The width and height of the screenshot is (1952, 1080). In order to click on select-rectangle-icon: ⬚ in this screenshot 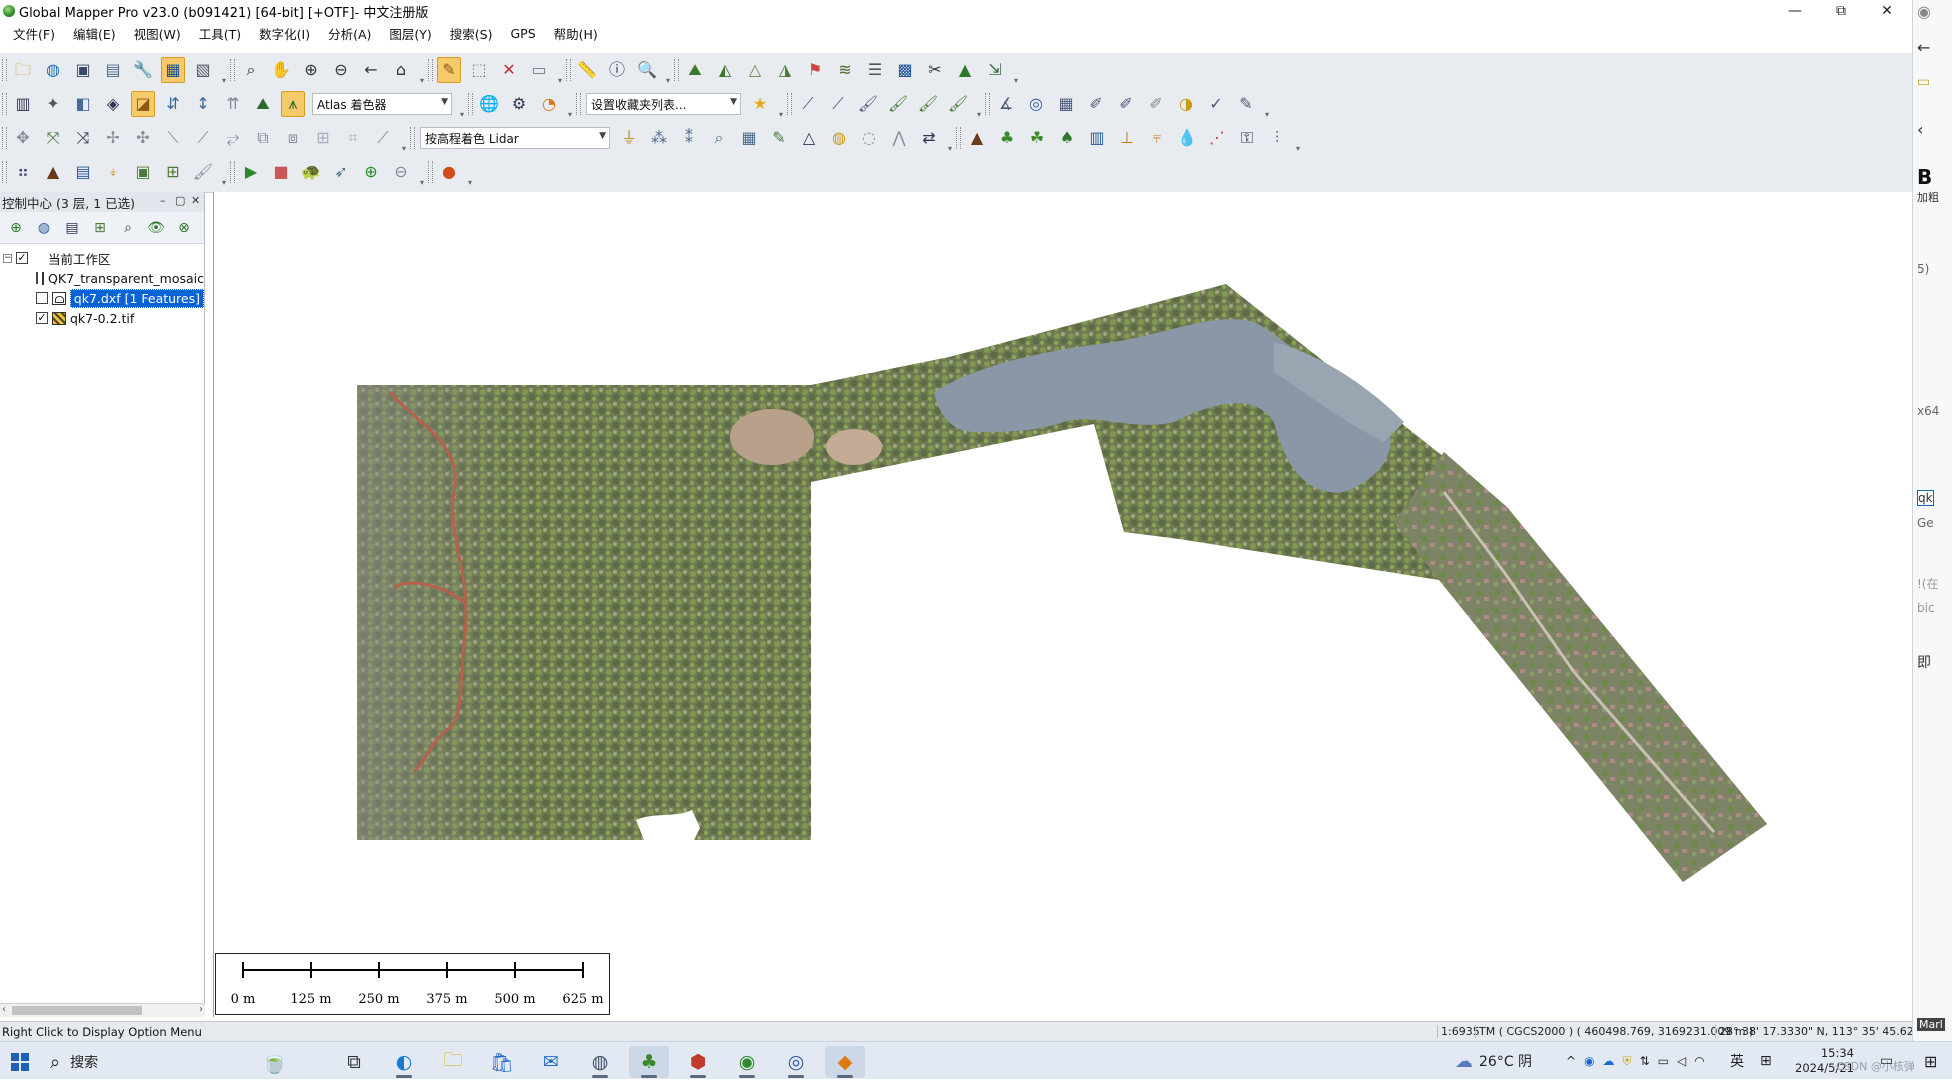, I will do `click(479, 70)`.